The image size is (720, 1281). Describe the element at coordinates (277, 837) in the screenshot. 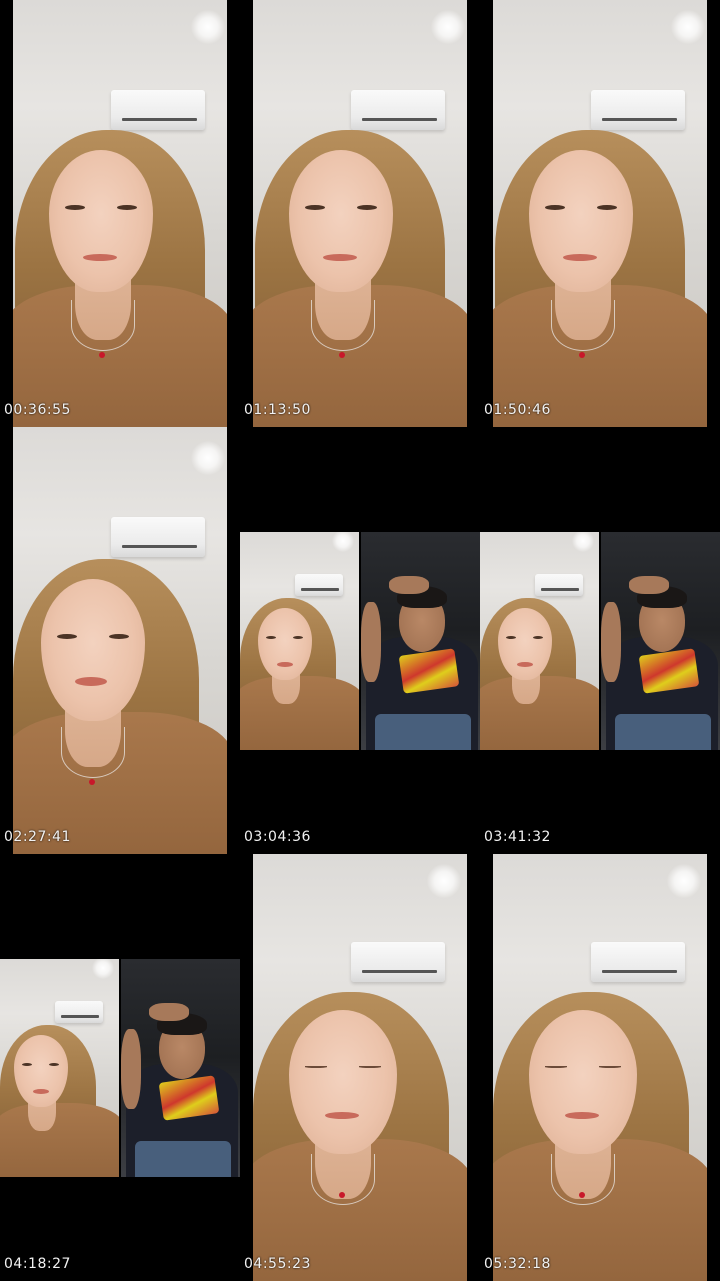

I see `timestamp: 03:04:36` at that location.